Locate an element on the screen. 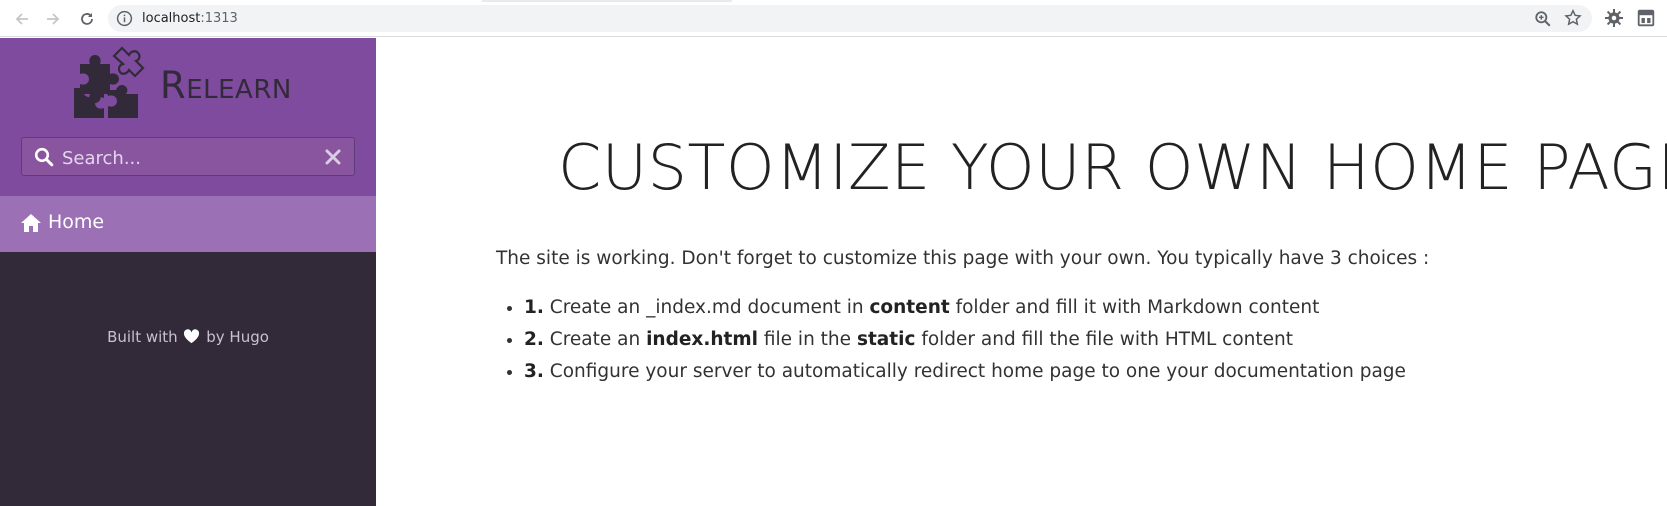 The width and height of the screenshot is (1667, 506). sidebar-item-label: Home is located at coordinates (76, 222).